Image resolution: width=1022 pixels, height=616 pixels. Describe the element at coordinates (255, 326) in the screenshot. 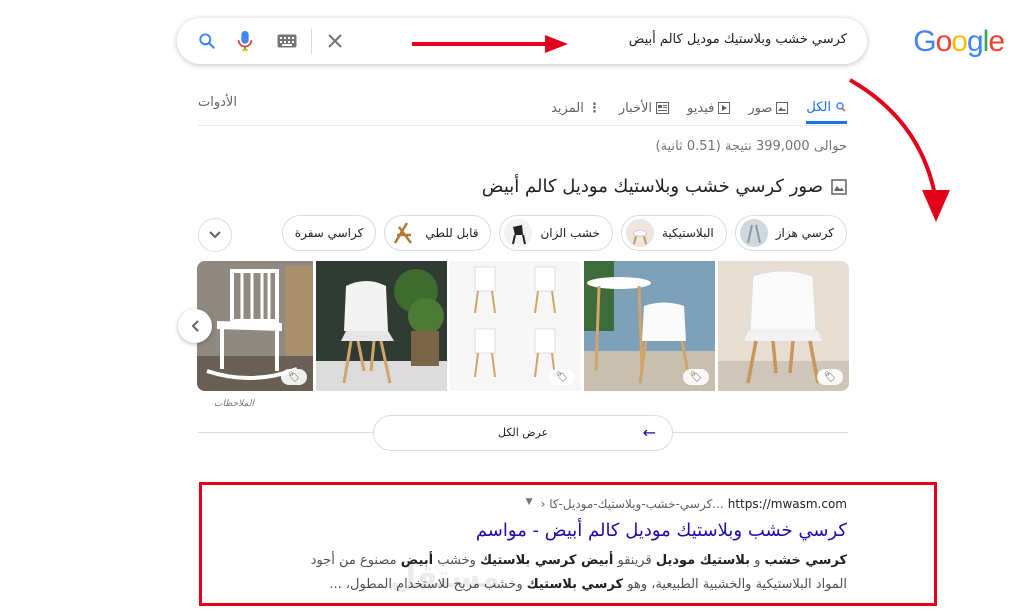

I see `image-result-rocking-chair: 🏷` at that location.